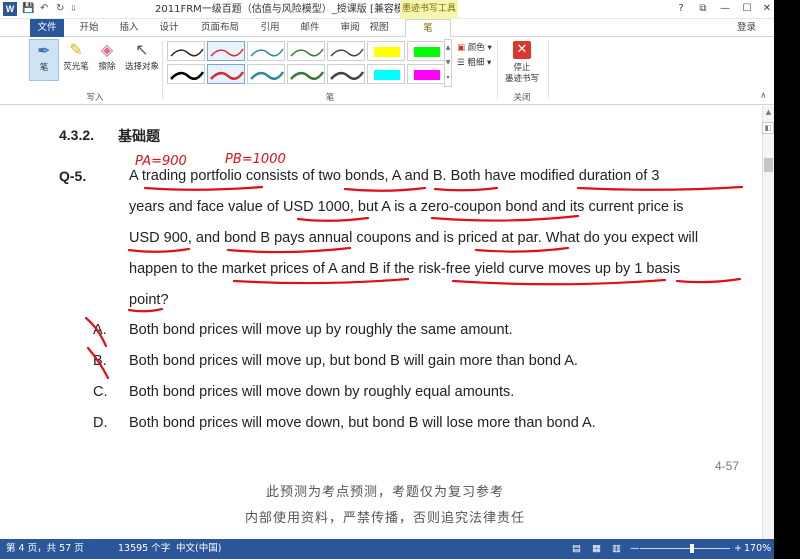  I want to click on tab-file: 文件, so click(47, 28).